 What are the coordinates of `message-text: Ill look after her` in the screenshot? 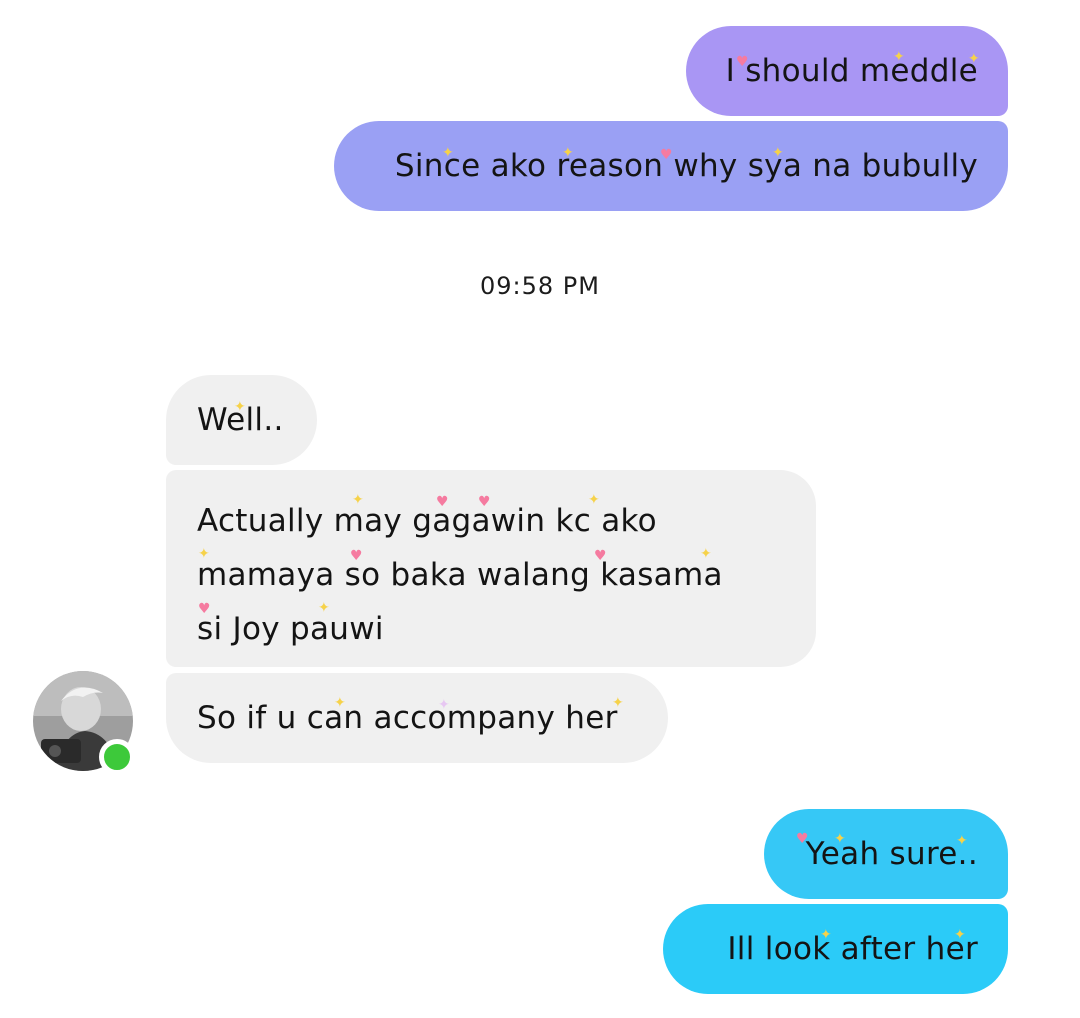 It's located at (852, 949).